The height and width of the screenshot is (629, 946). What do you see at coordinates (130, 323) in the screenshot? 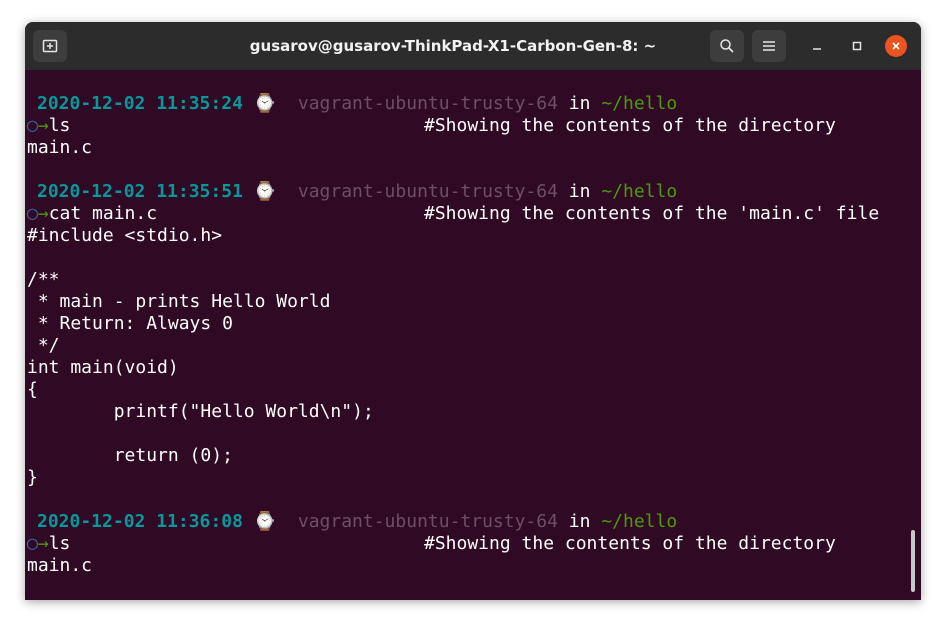
I see `output-line: * Return: Always 0` at bounding box center [130, 323].